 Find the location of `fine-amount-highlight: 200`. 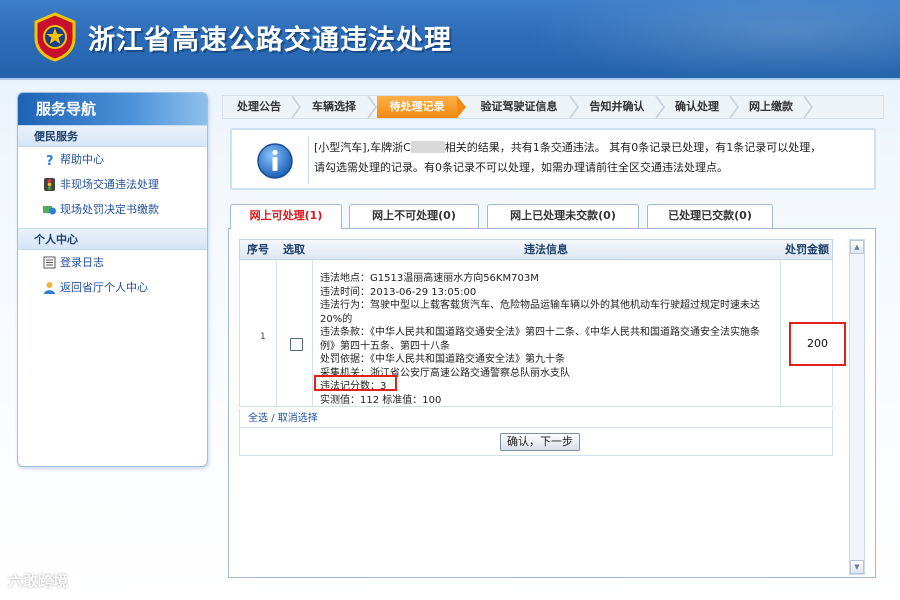

fine-amount-highlight: 200 is located at coordinates (817, 344).